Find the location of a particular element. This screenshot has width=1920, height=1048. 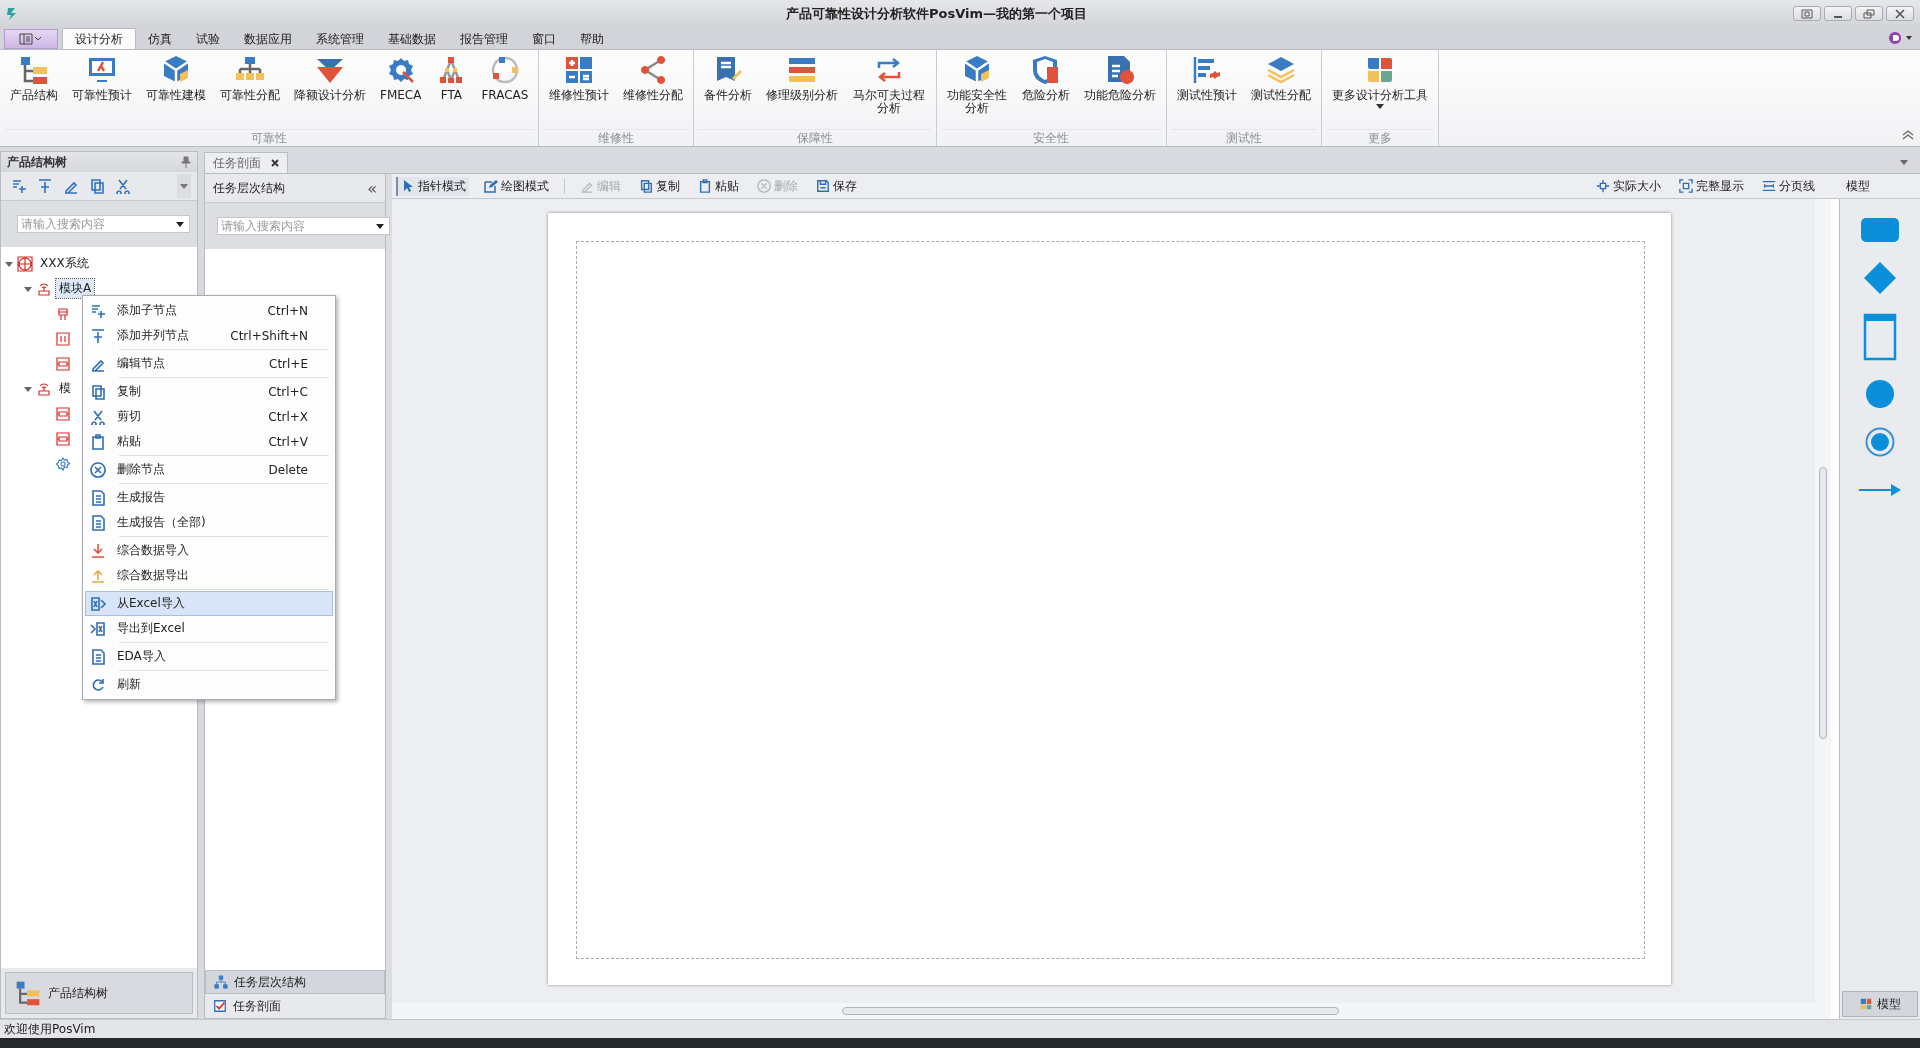

menu-item: 综合数据导出 is located at coordinates (209, 575).